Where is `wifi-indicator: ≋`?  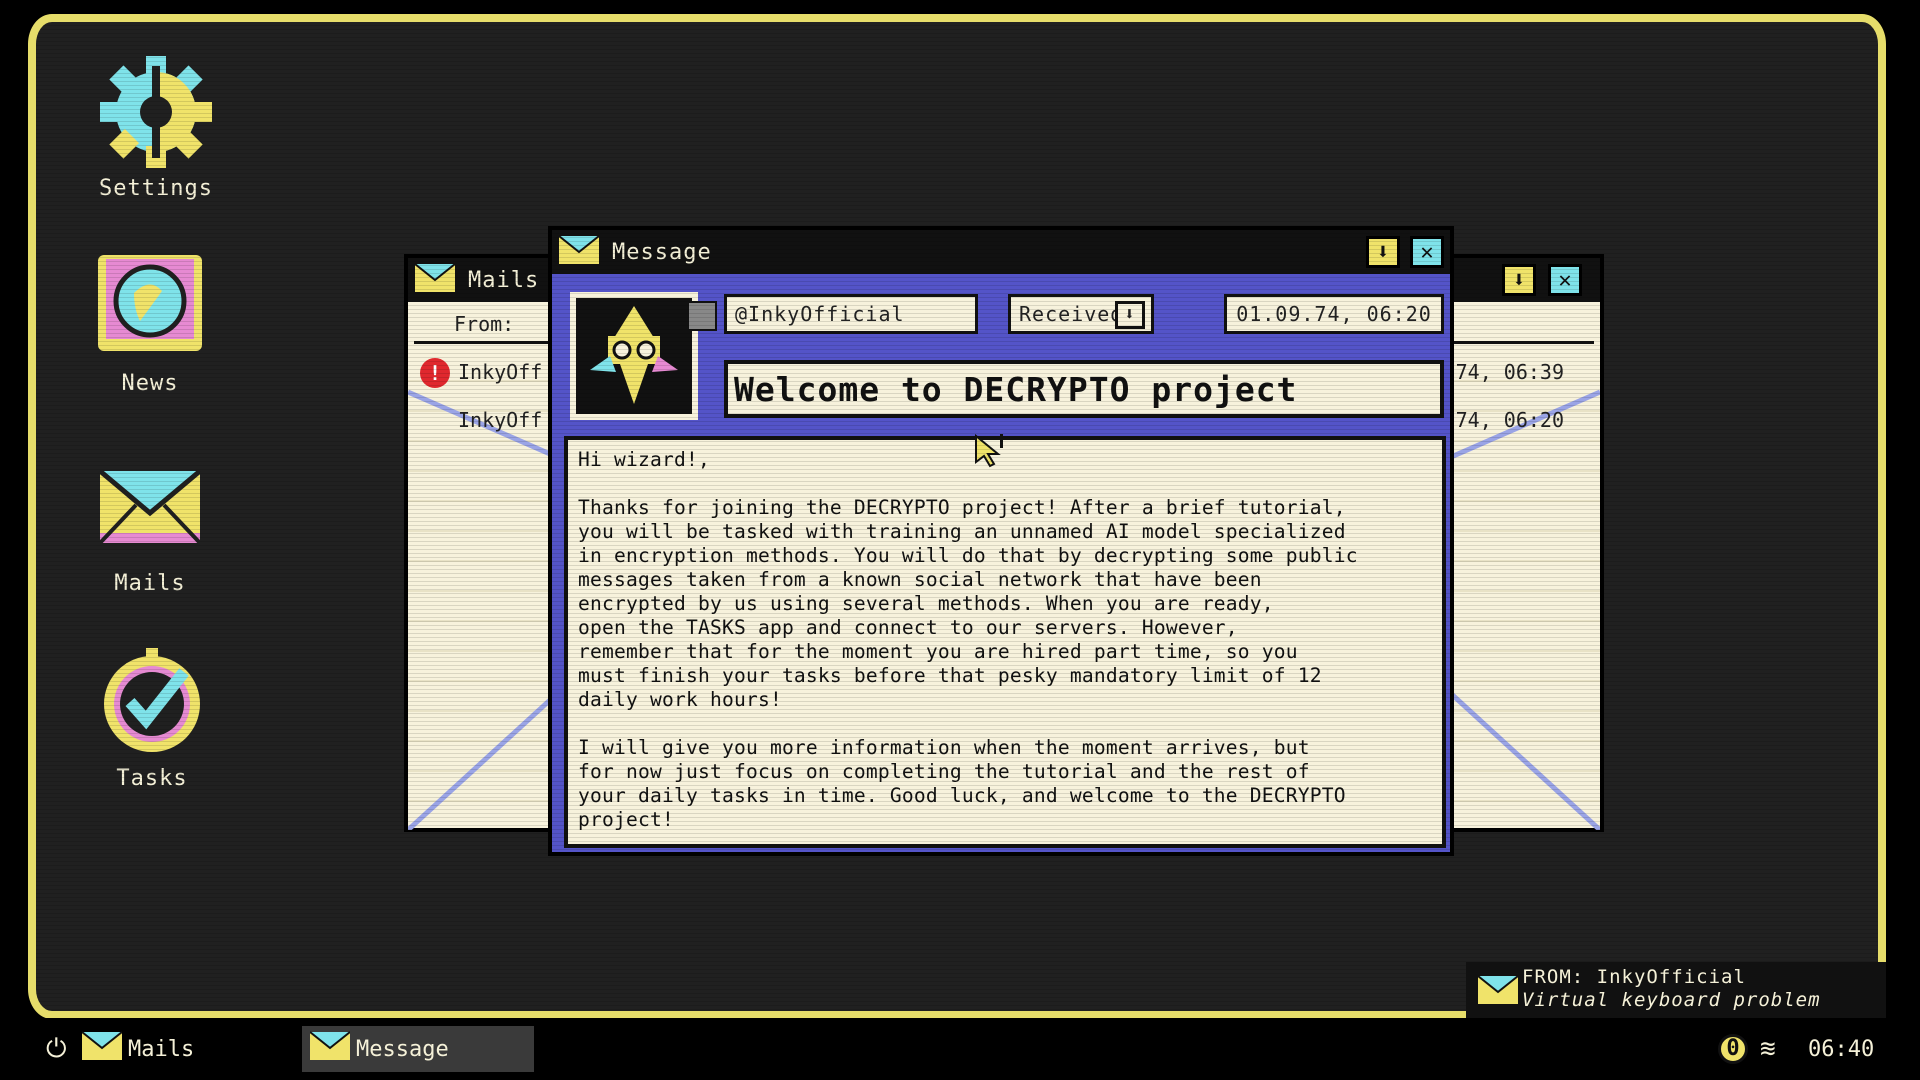
wifi-indicator: ≋ is located at coordinates (1768, 1049).